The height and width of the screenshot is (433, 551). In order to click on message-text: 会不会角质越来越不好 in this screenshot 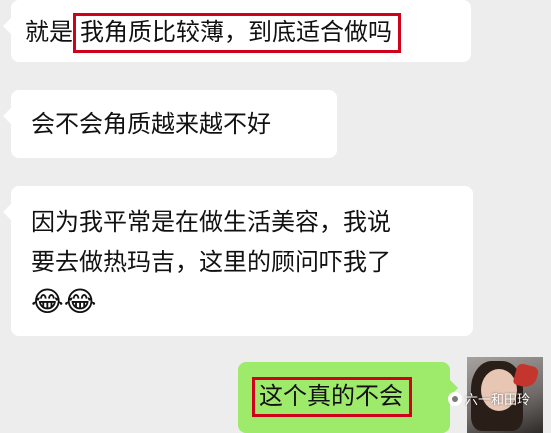, I will do `click(151, 124)`.